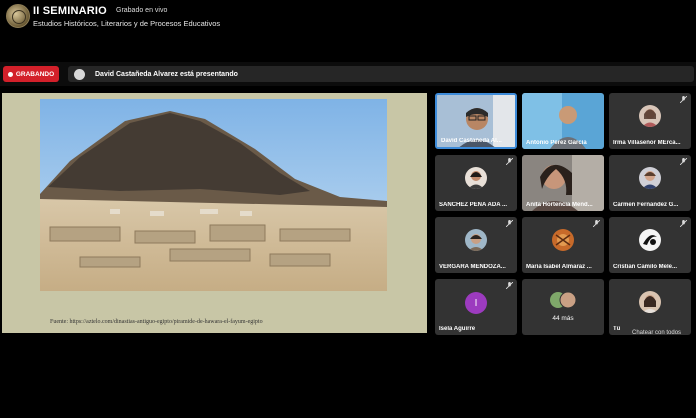 The width and height of the screenshot is (696, 418). I want to click on participant-tile: I Isela Aguirre, so click(476, 307).